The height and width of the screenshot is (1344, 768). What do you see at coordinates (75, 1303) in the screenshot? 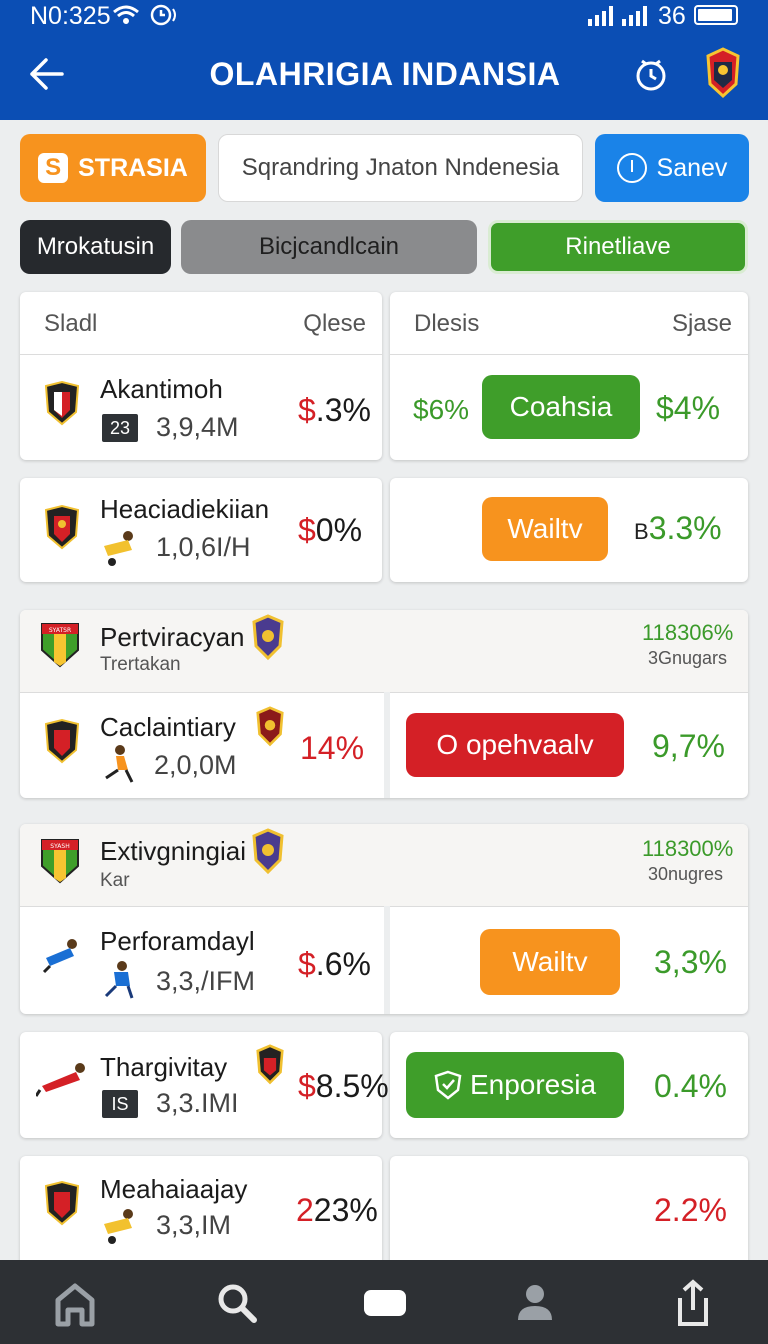
I see `home-icon` at bounding box center [75, 1303].